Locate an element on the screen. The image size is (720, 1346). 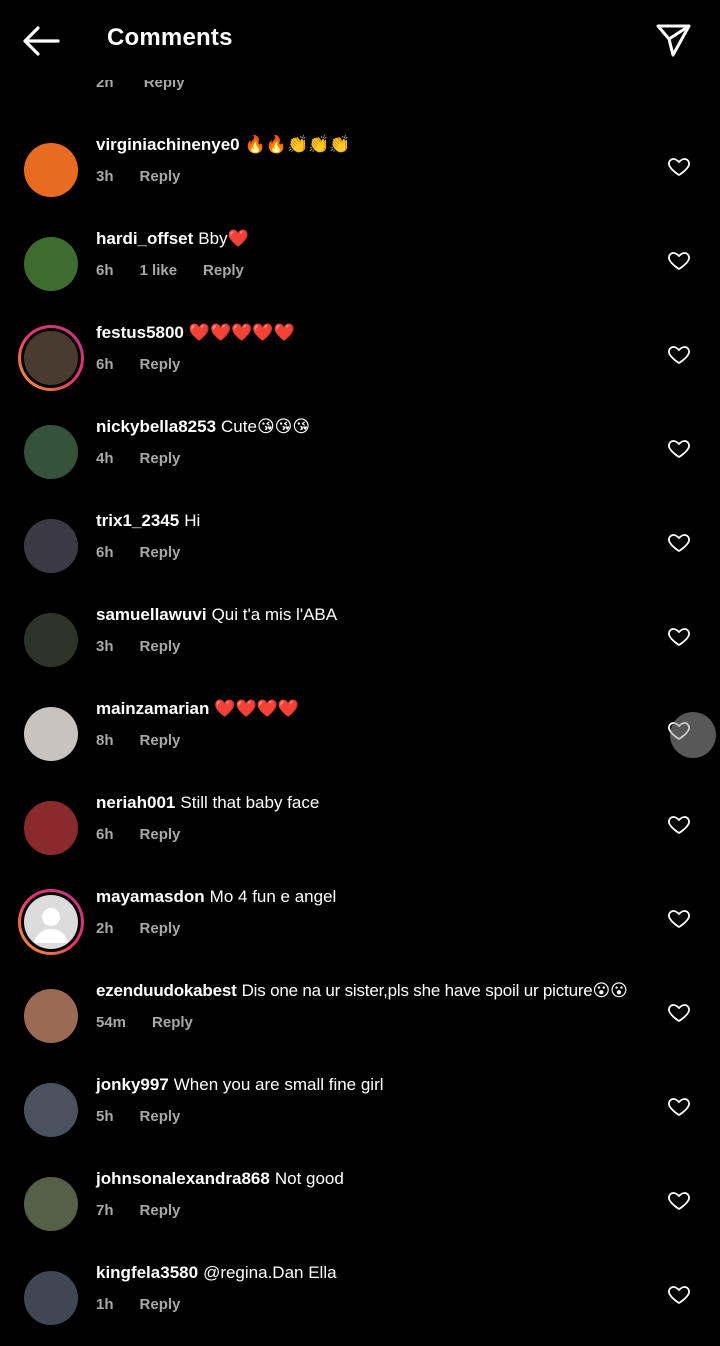
comment-text: ❤️❤️❤️❤️❤️ is located at coordinates (241, 332).